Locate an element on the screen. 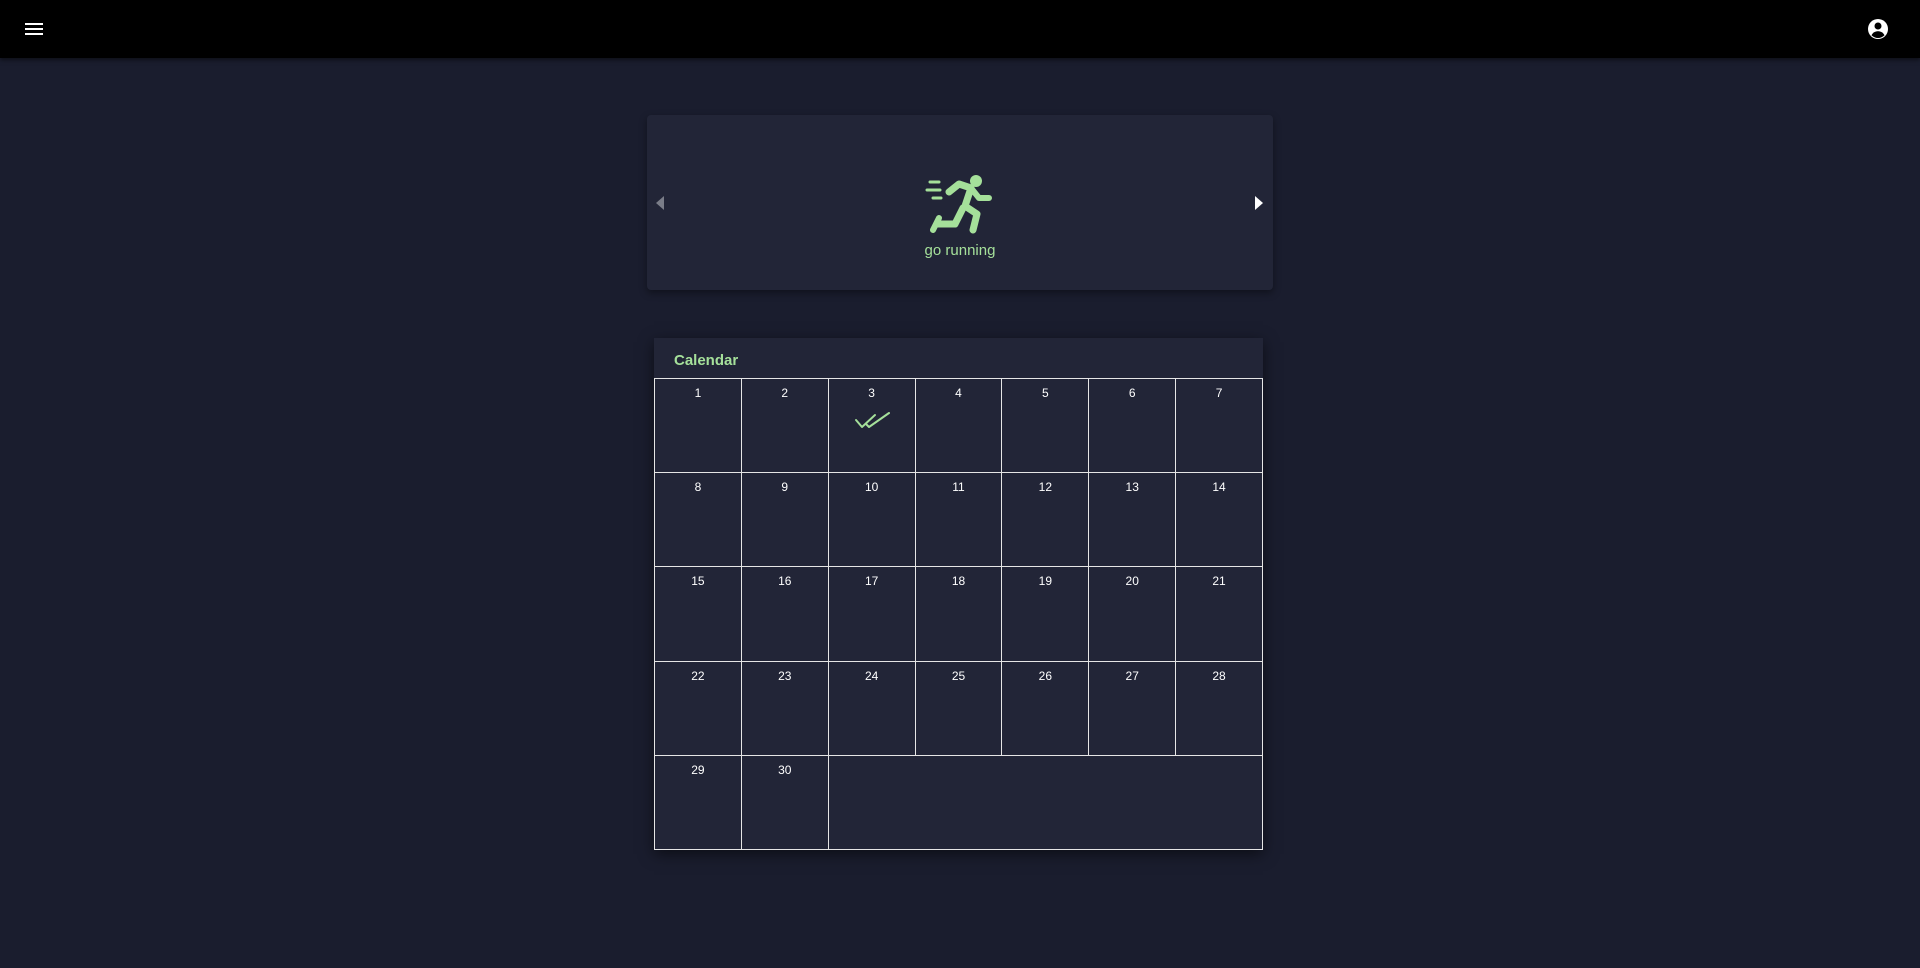 The width and height of the screenshot is (1920, 968). calendar-title: Calendar is located at coordinates (706, 360).